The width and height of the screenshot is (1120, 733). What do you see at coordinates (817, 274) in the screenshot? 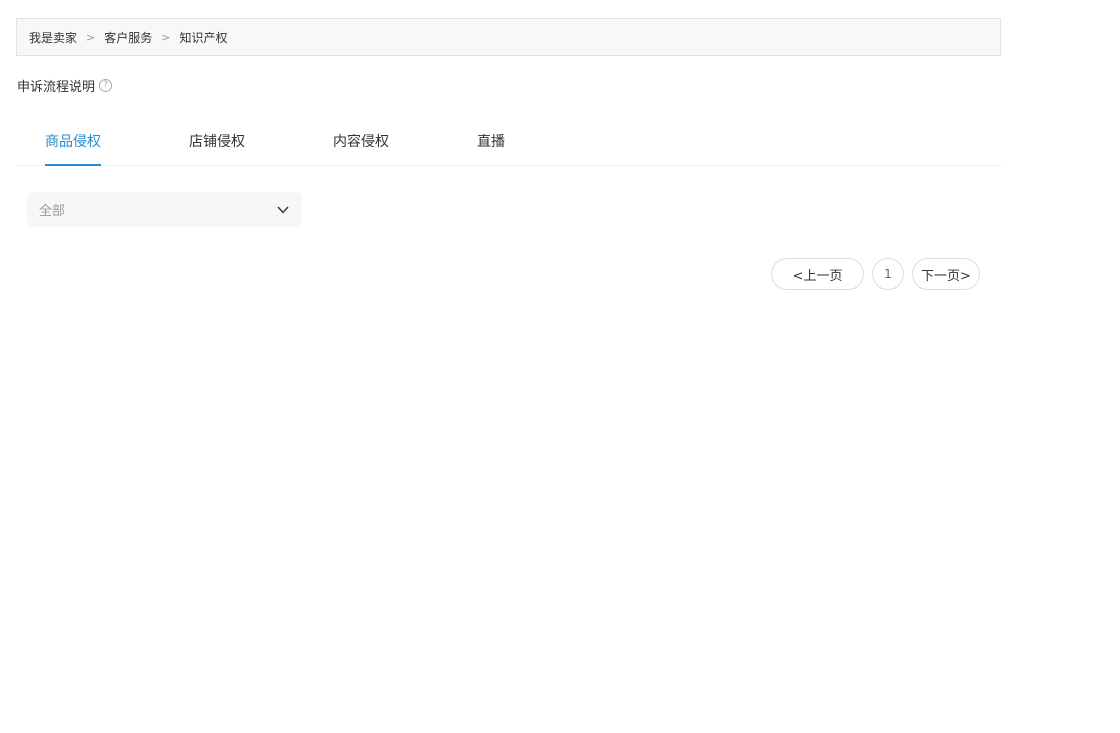
I see `prev-page-button: <上一页` at bounding box center [817, 274].